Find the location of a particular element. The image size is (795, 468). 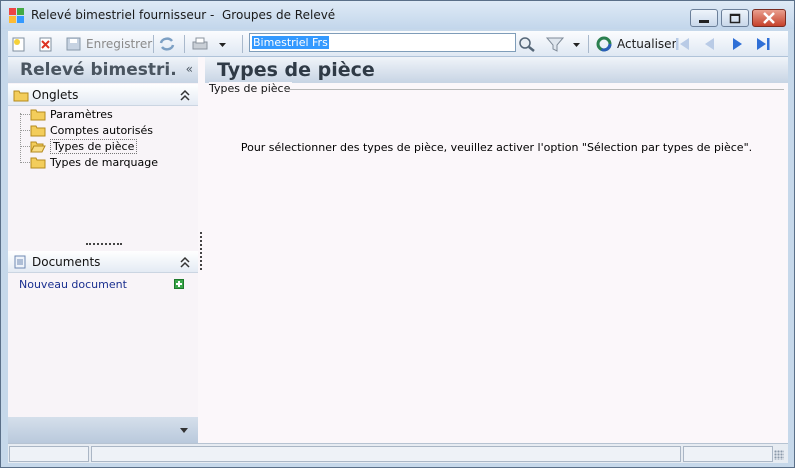

previous-record-button is located at coordinates (710, 44).